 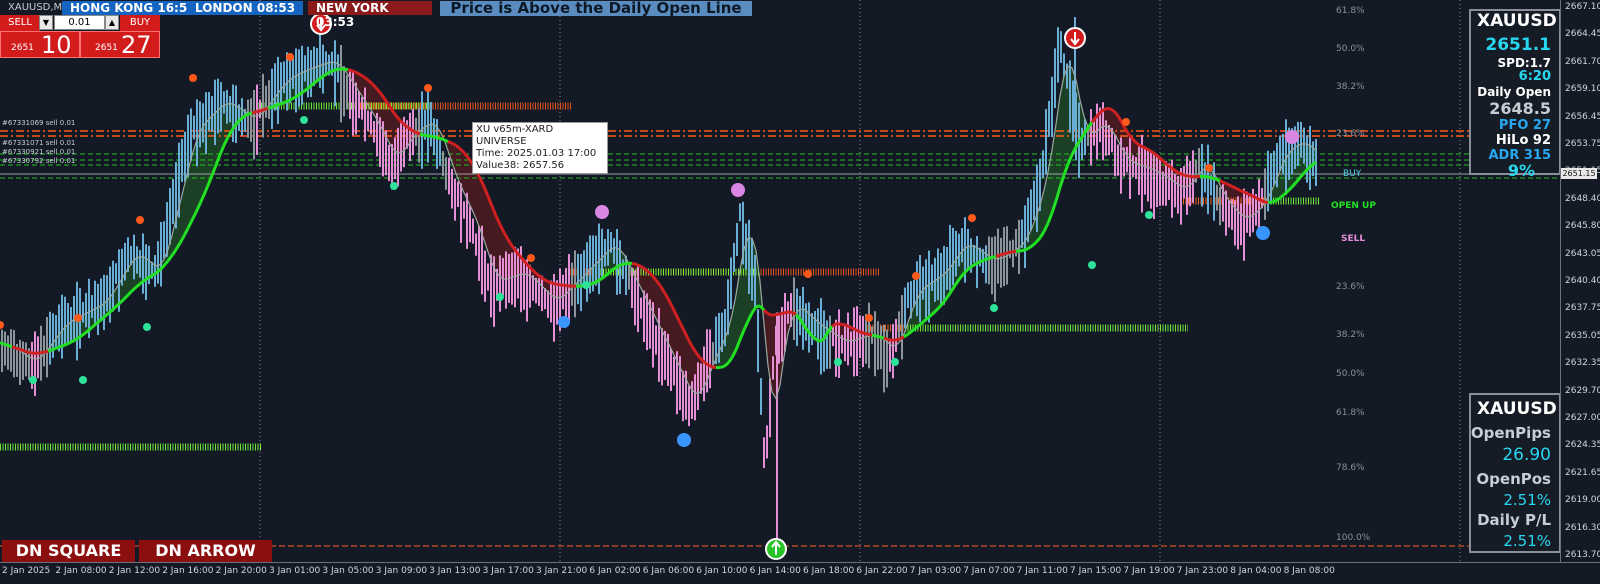 What do you see at coordinates (1526, 455) in the screenshot?
I see `open-pips-value: 26.90` at bounding box center [1526, 455].